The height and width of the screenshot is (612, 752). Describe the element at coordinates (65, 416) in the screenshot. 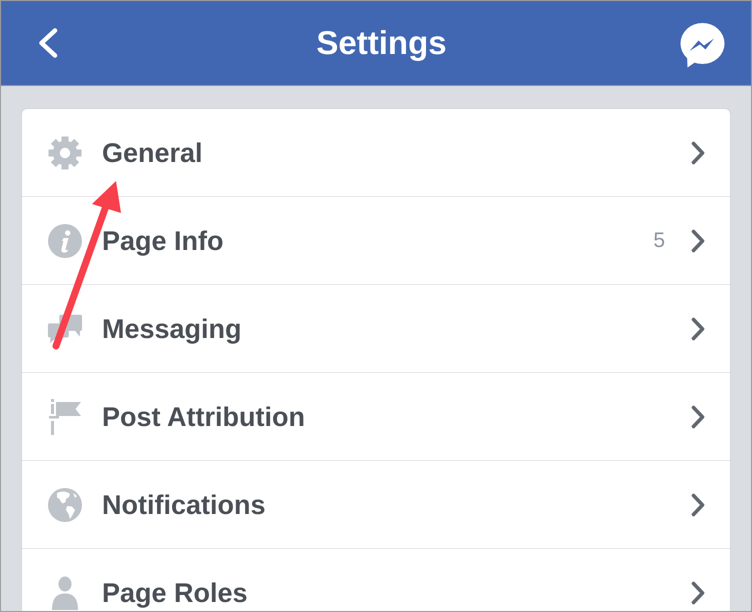

I see `flag-icon` at that location.